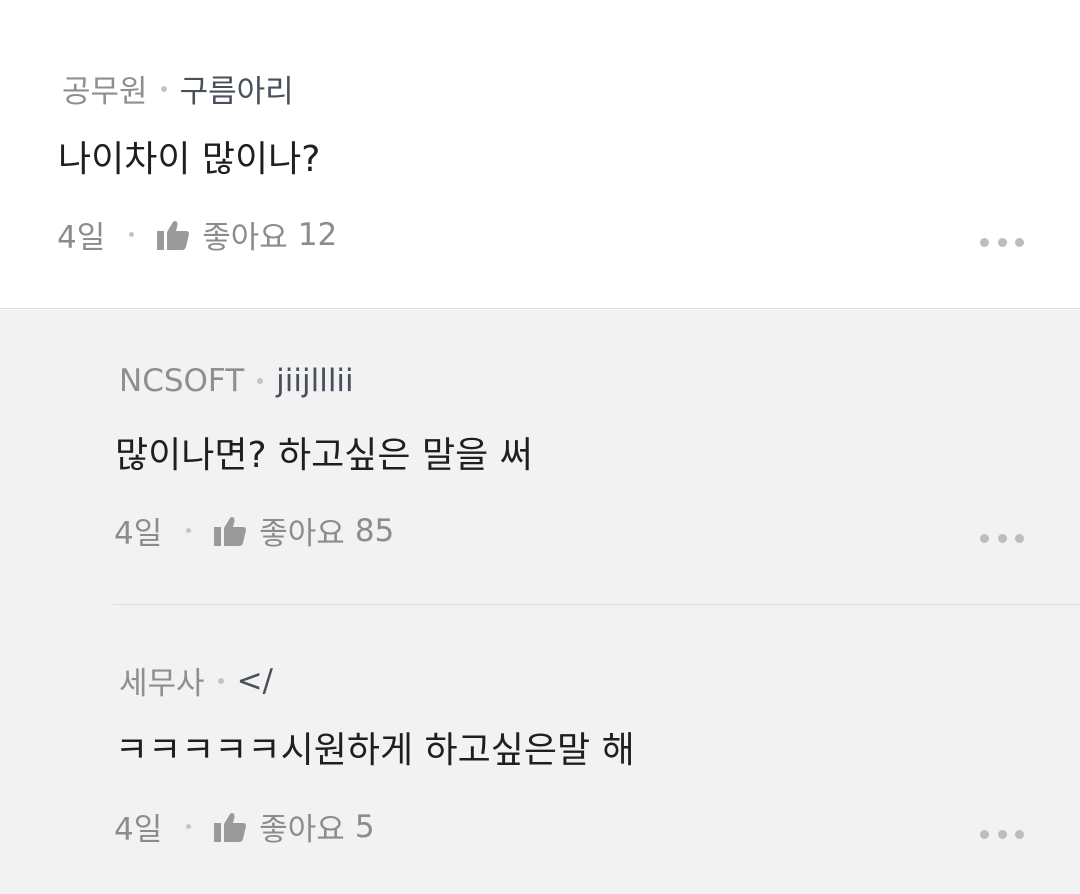 This screenshot has width=1080, height=894. What do you see at coordinates (596, 604) in the screenshot?
I see `reply-divider` at bounding box center [596, 604].